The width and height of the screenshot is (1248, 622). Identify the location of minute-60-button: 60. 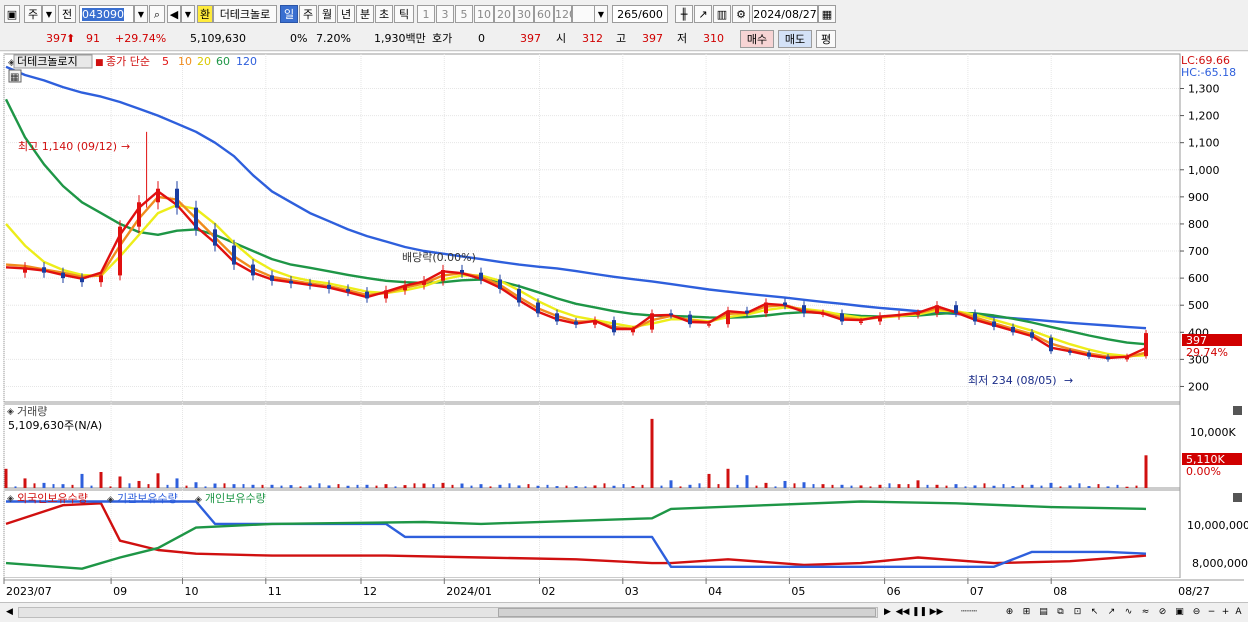
(544, 14).